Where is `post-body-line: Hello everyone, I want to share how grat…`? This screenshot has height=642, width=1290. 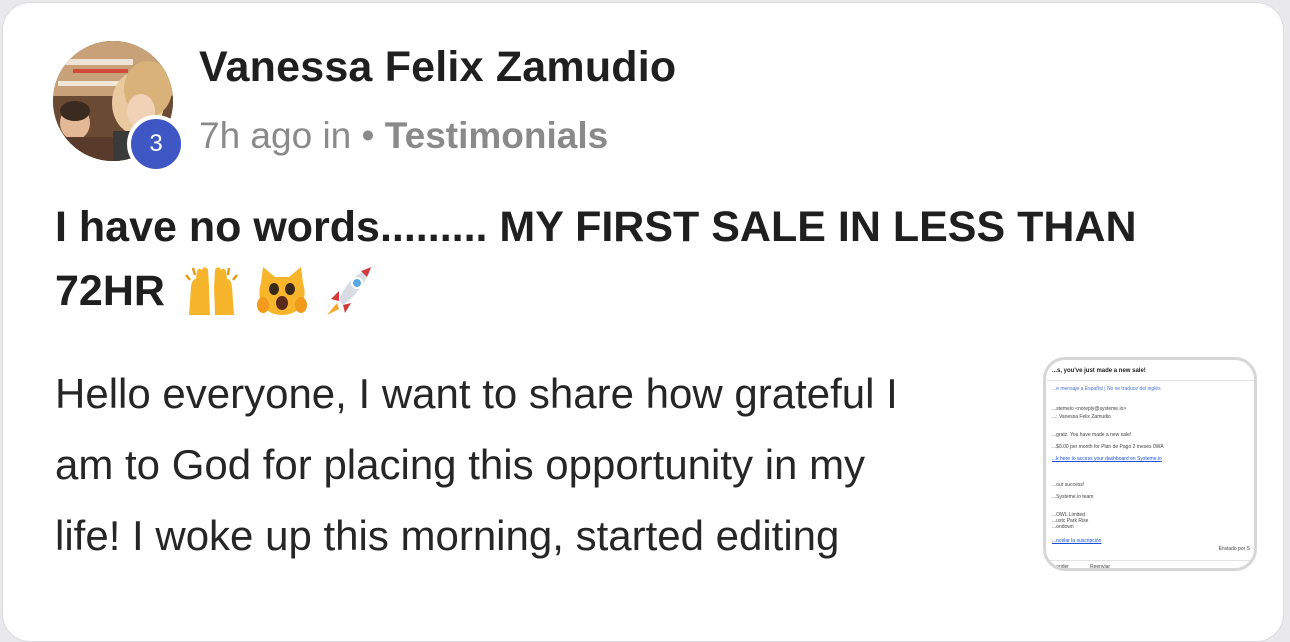 post-body-line: Hello everyone, I want to share how grat… is located at coordinates (476, 393).